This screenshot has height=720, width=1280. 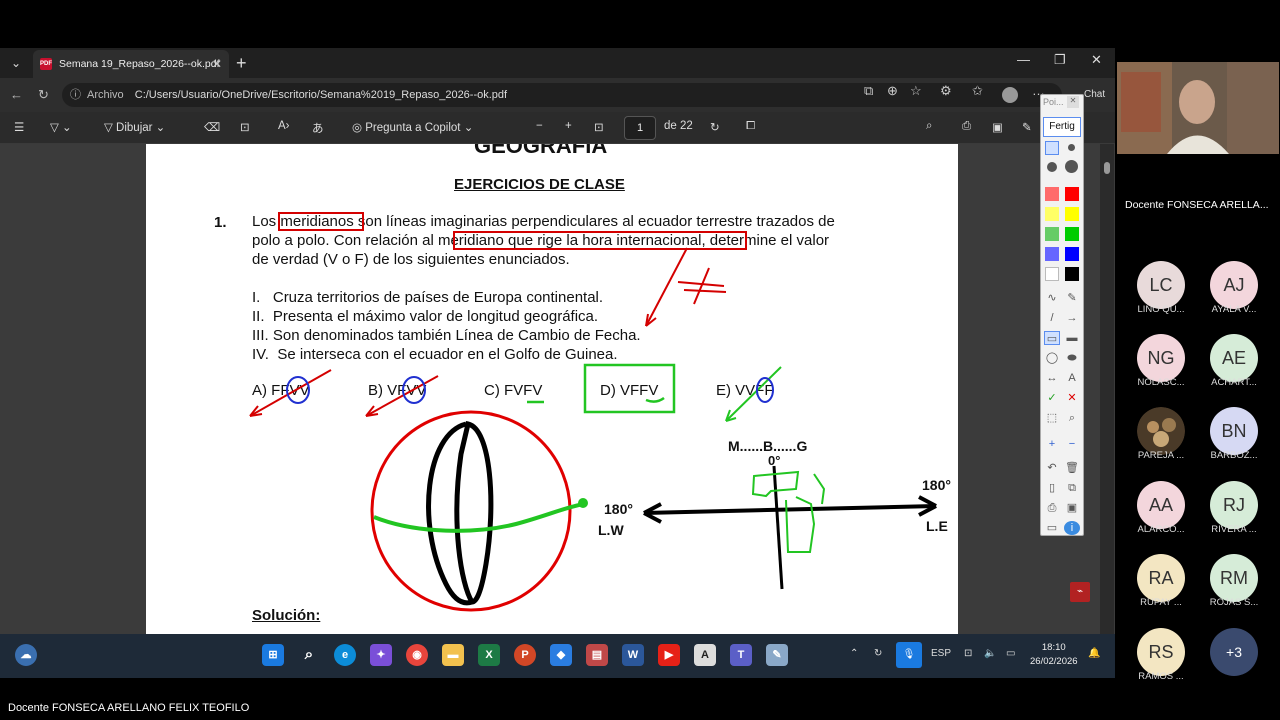 What do you see at coordinates (1072, 338) in the screenshot?
I see `filled-rectangle-icon: ▬` at bounding box center [1072, 338].